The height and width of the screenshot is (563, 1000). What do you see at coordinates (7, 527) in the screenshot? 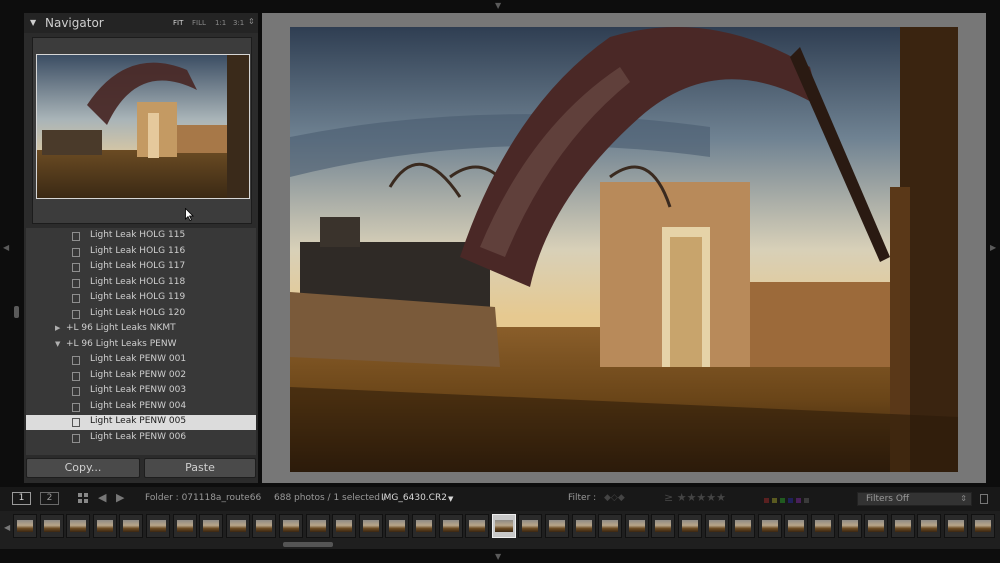
I see `filmstrip-left-icon: ◀` at bounding box center [7, 527].